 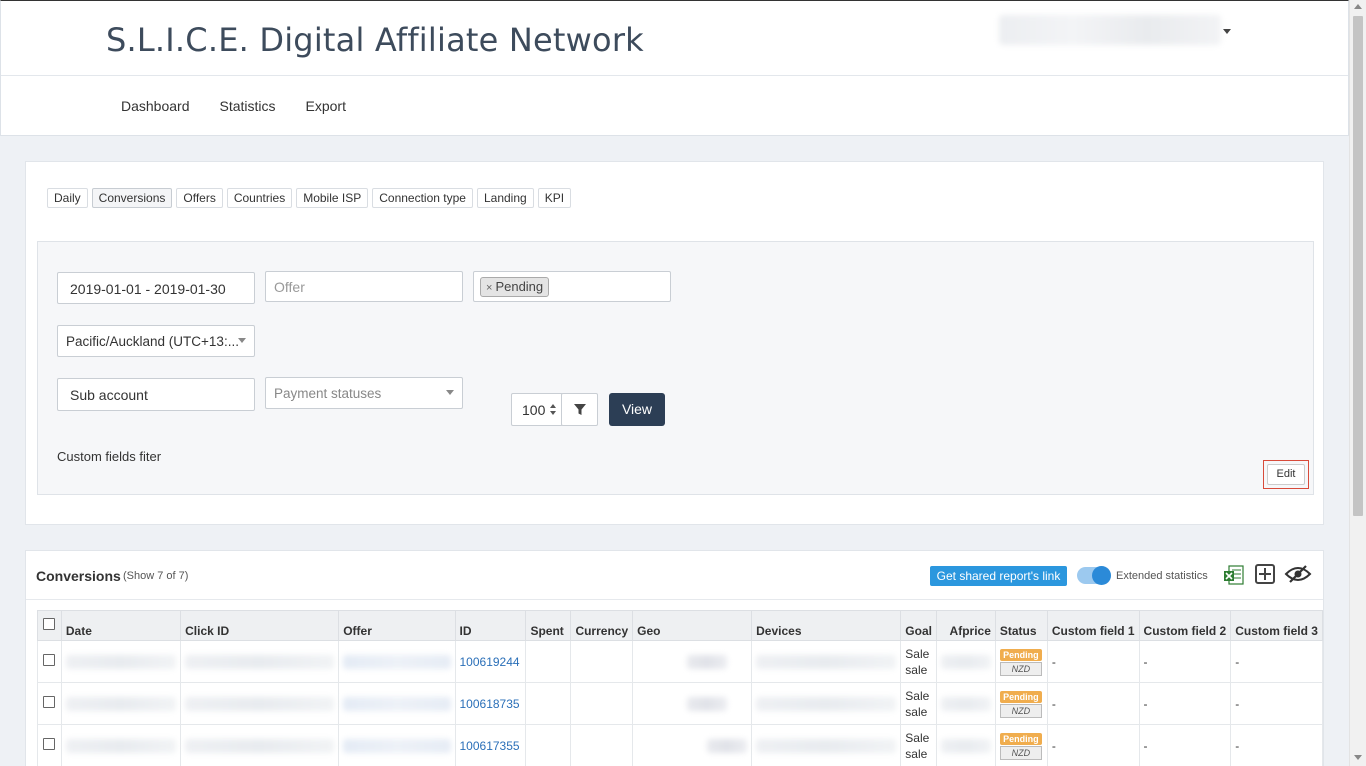 I want to click on devices-cell-blurred, so click(x=826, y=661).